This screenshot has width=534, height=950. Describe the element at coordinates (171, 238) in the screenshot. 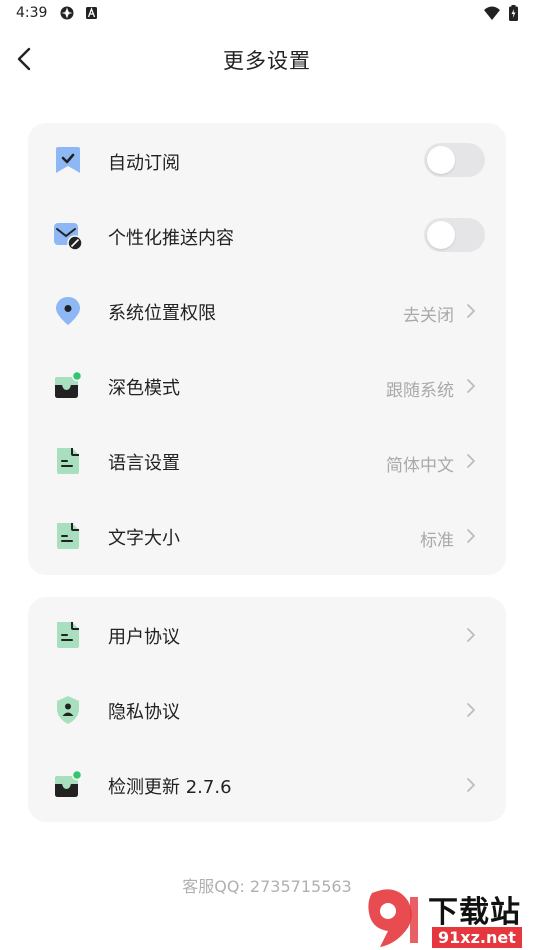

I see `setting-label: 个性化推送内容` at that location.